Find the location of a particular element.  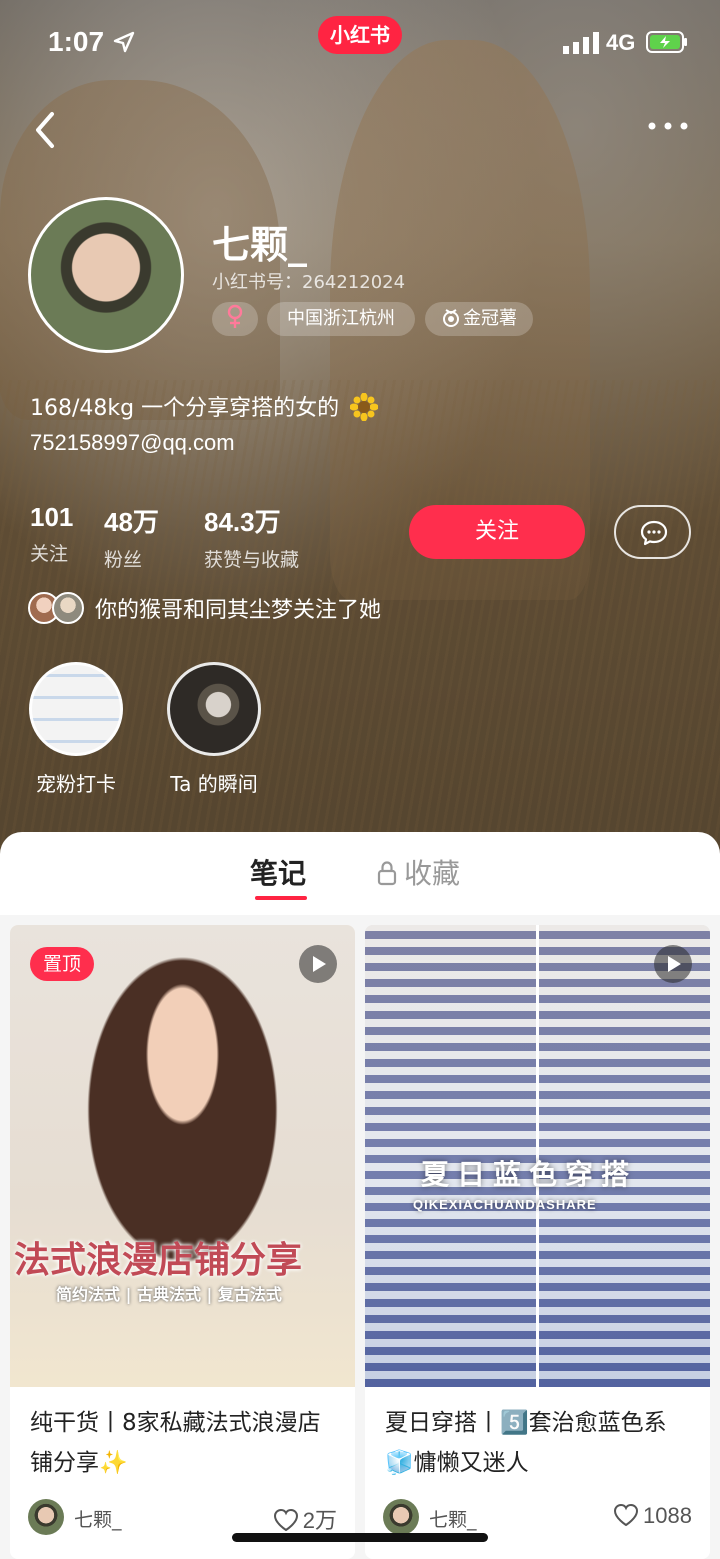

location-arrow-icon is located at coordinates (124, 42).